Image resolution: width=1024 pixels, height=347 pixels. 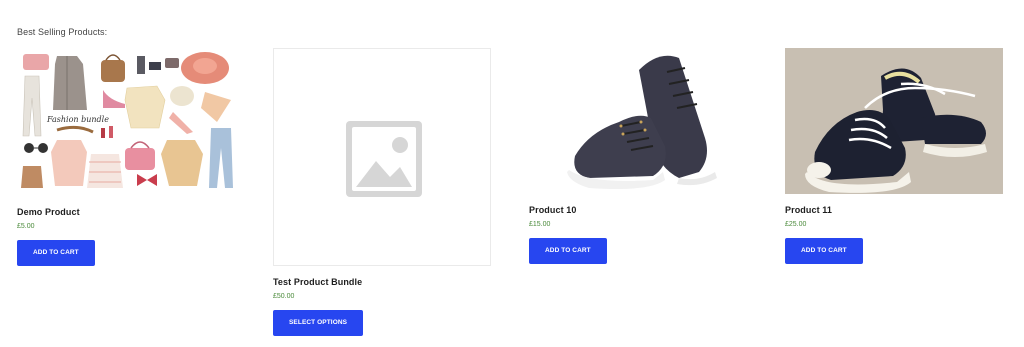 I want to click on product-card: Product 11 £25.00 ADD TO CART, so click(x=895, y=156).